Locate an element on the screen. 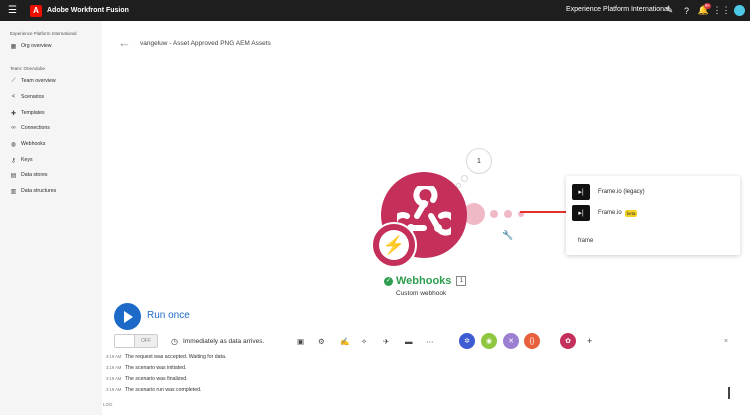  sidebar-org-label: Experience Platform International is located at coordinates (43, 33).